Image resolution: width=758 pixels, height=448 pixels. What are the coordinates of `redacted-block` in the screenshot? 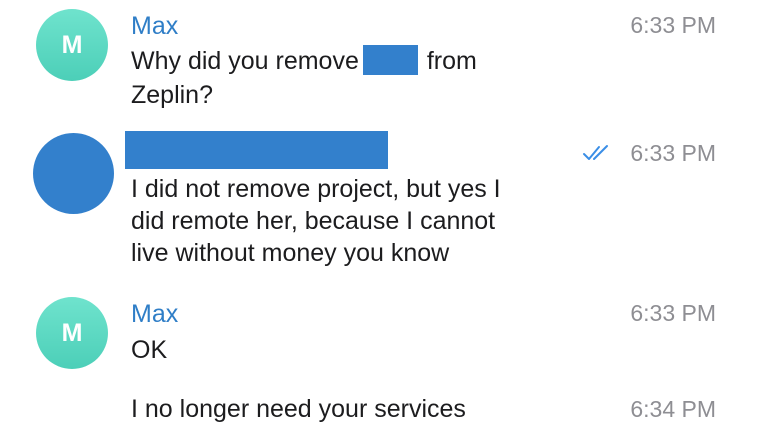 It's located at (390, 60).